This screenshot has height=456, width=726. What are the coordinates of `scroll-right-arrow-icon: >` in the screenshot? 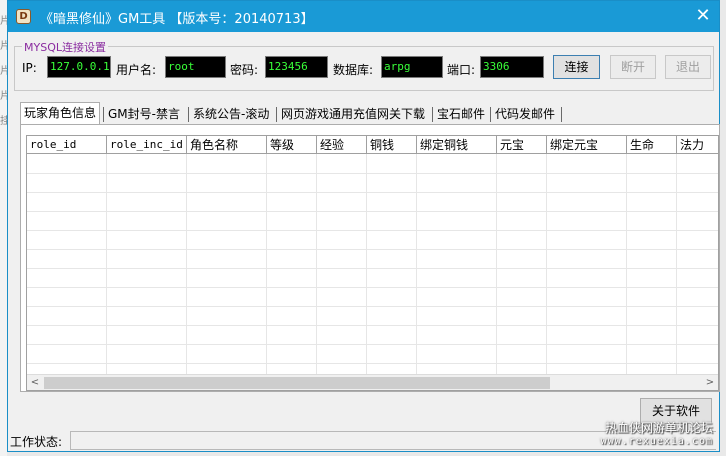 It's located at (710, 382).